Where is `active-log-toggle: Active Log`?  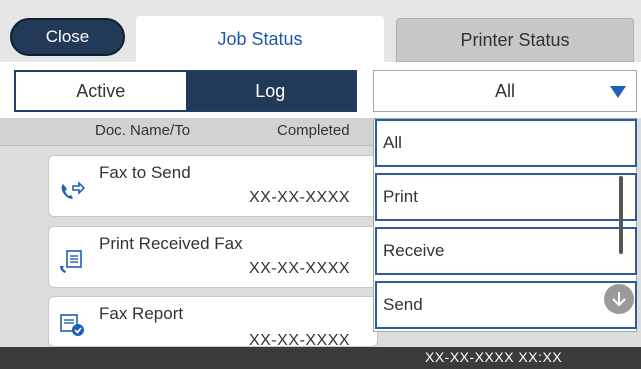 active-log-toggle: Active Log is located at coordinates (185, 91).